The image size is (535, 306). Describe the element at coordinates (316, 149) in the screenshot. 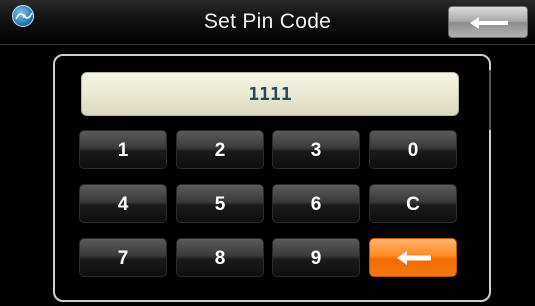

I see `key-3: 3` at that location.